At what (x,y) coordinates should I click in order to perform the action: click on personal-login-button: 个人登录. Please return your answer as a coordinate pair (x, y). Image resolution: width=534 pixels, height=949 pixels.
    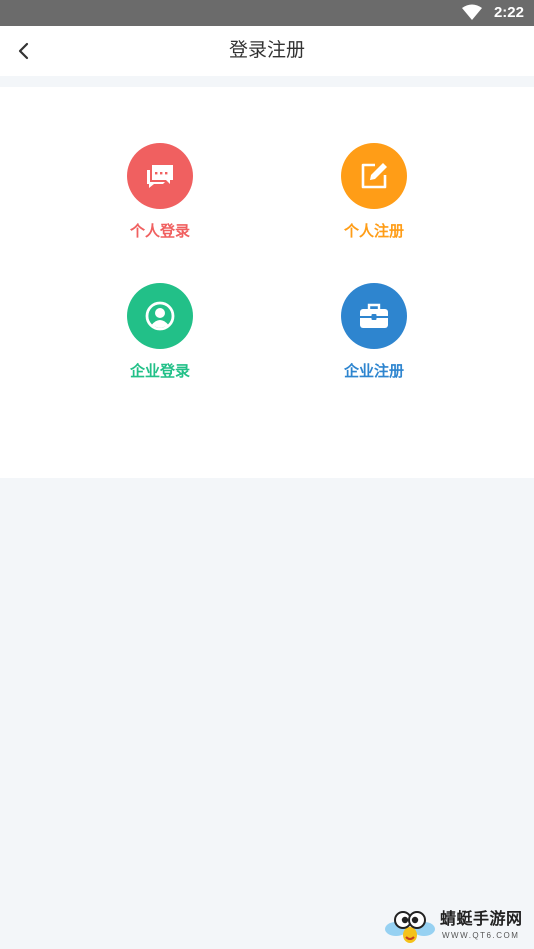
    Looking at the image, I should click on (160, 198).